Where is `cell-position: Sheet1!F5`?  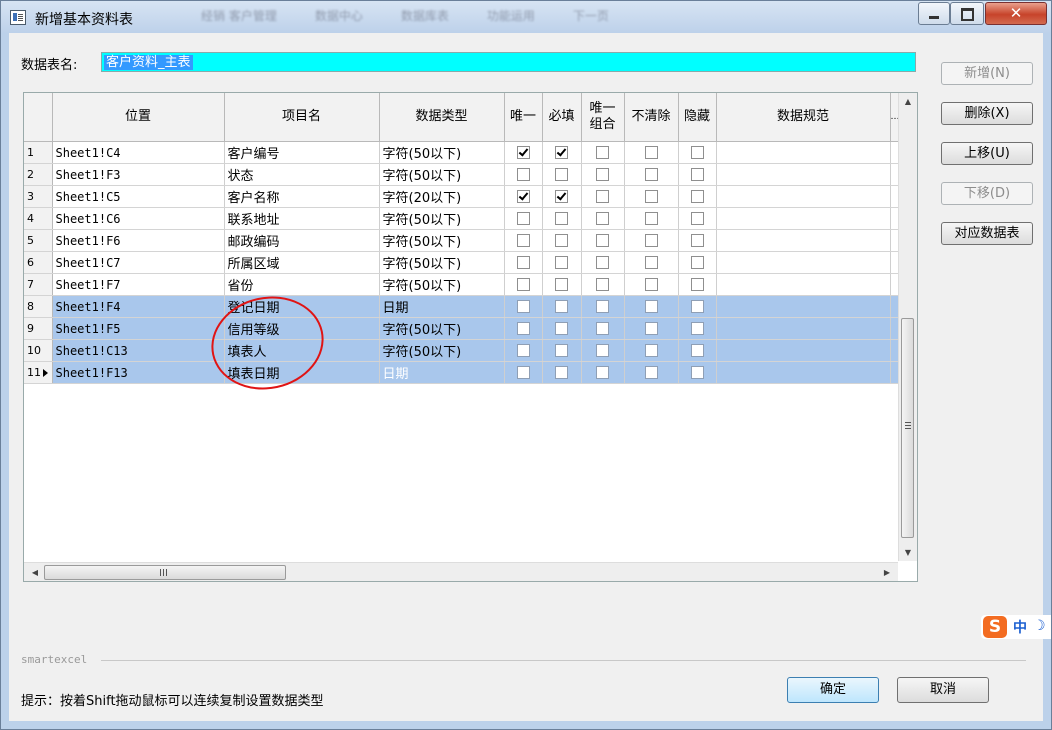 cell-position: Sheet1!F5 is located at coordinates (138, 328).